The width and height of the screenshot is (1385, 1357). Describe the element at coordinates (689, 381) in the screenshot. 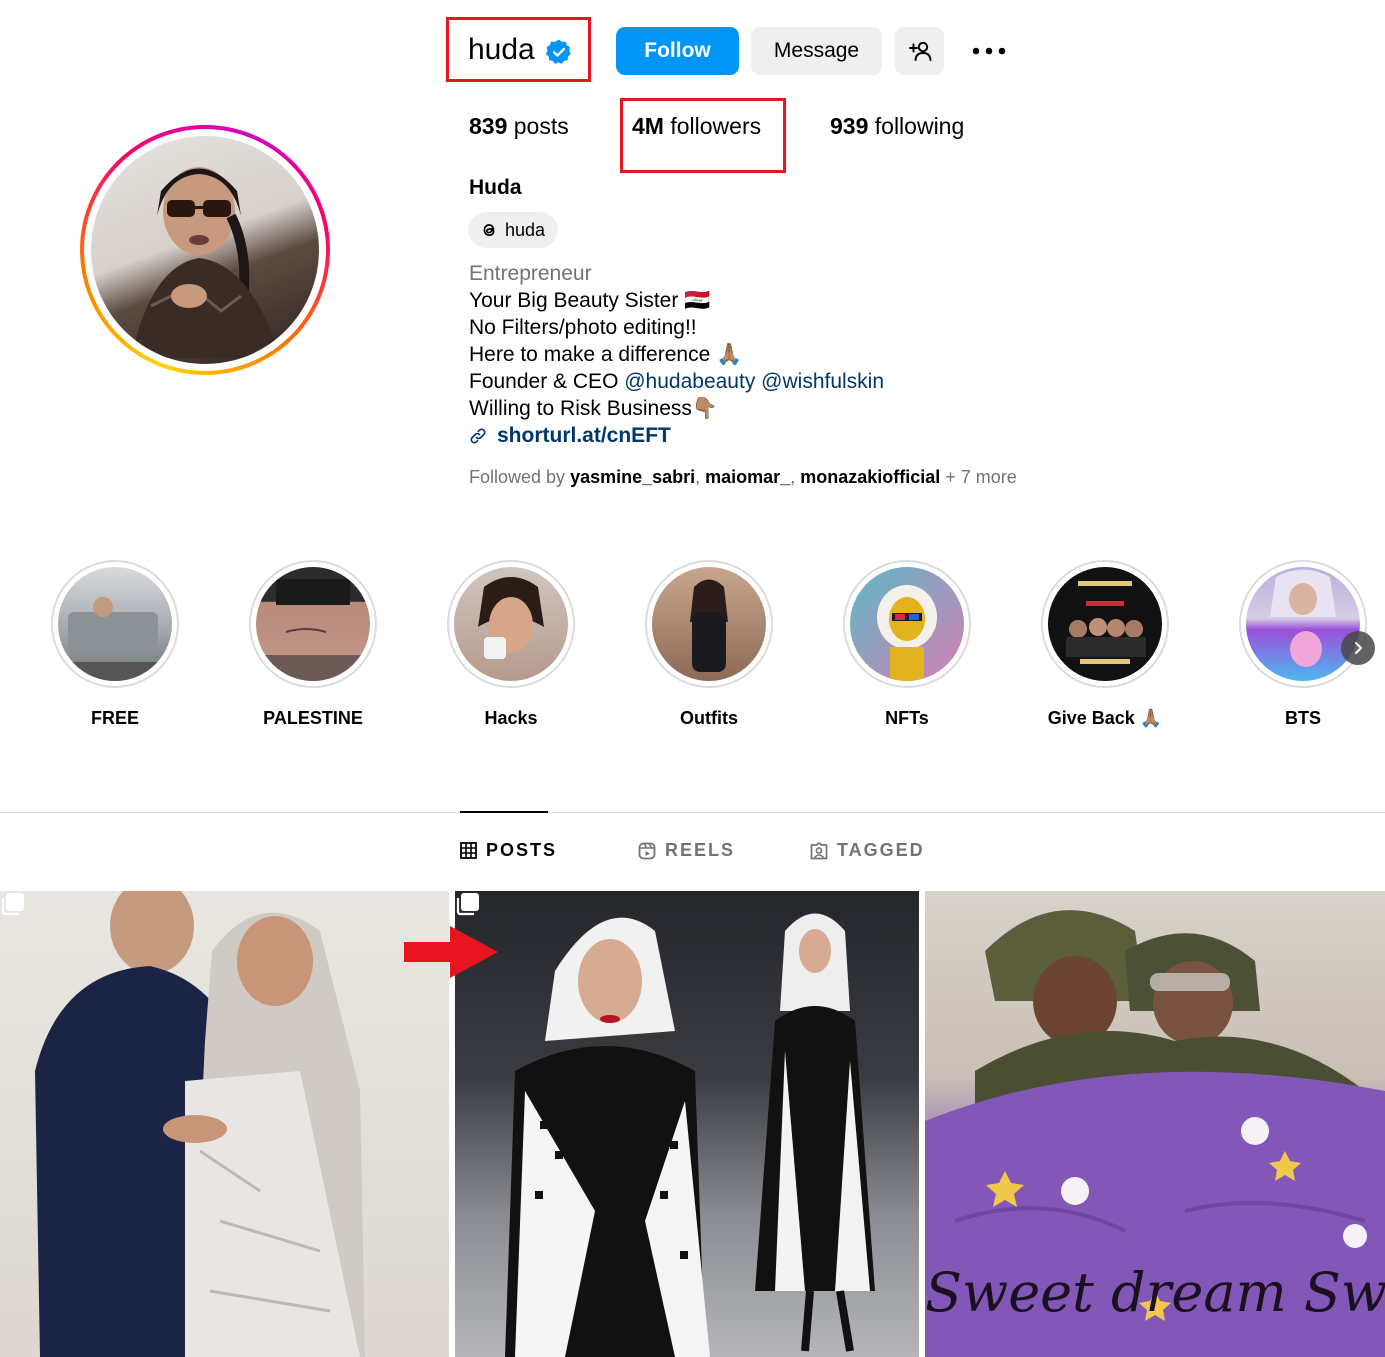

I see `mention-link-hudabeauty: @hudabeauty` at that location.